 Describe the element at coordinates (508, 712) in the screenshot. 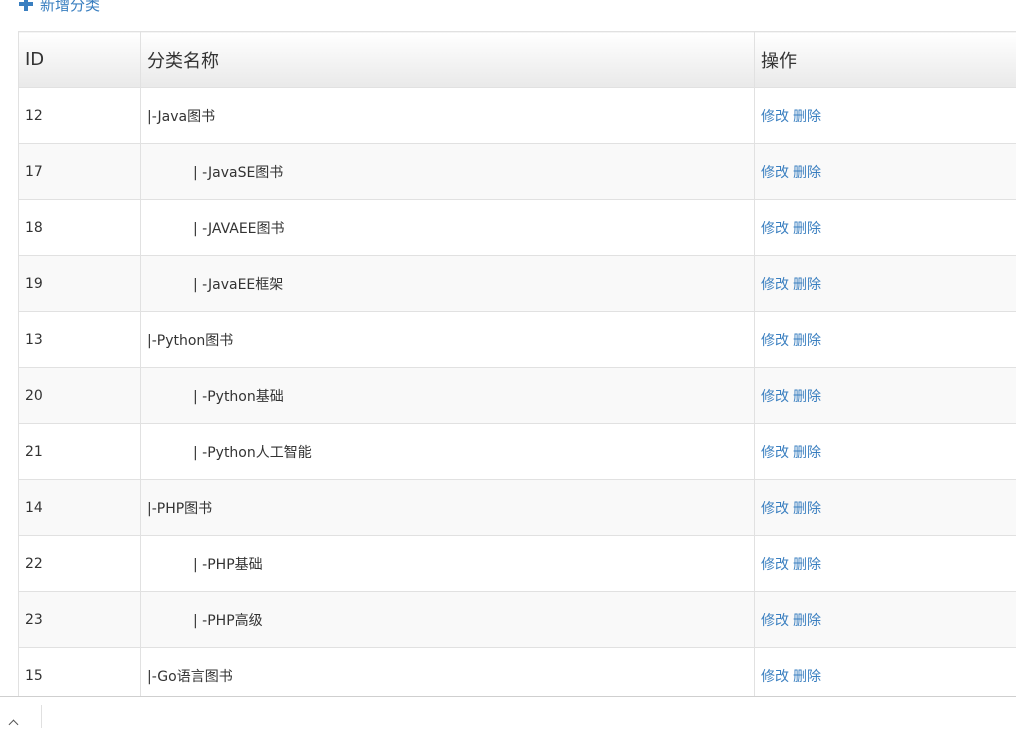

I see `bottom-bar` at that location.